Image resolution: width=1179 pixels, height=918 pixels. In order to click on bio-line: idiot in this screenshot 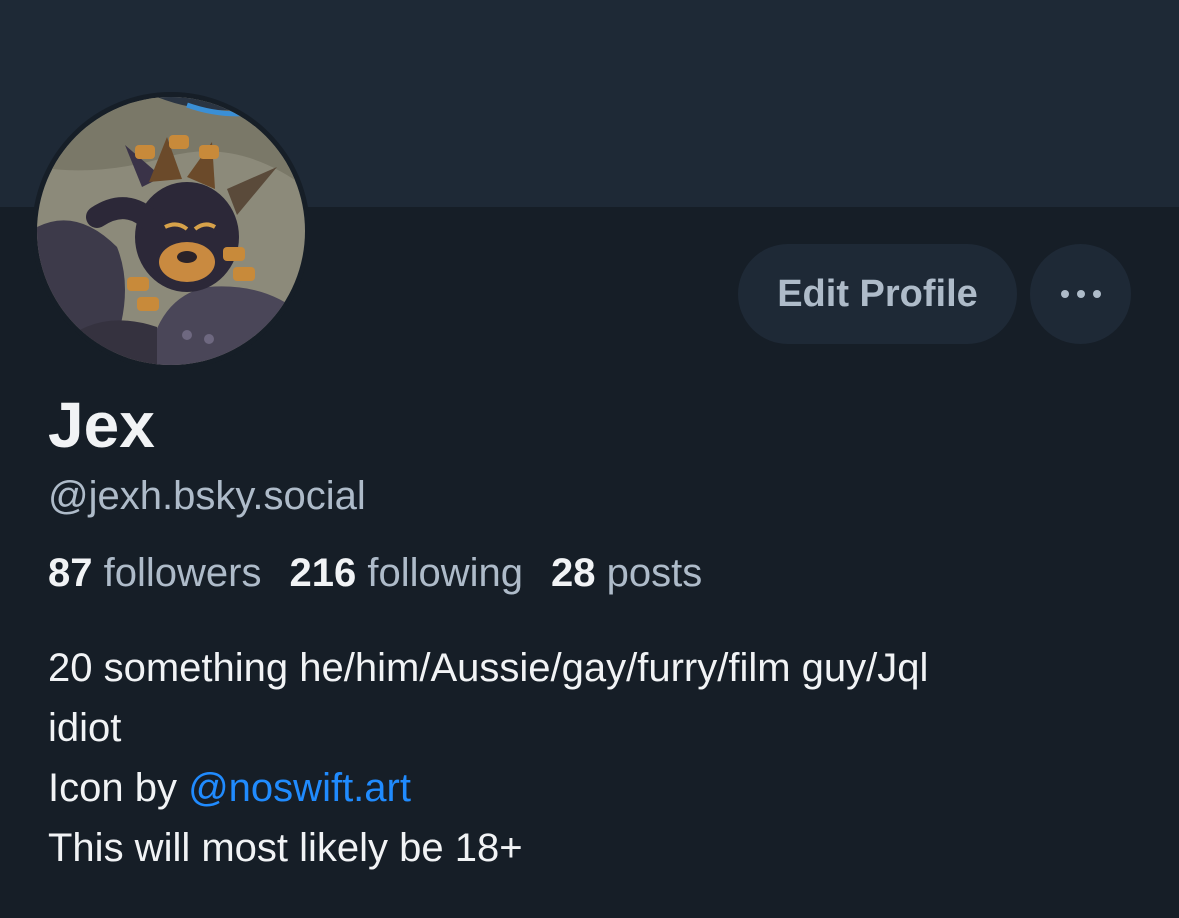, I will do `click(85, 728)`.